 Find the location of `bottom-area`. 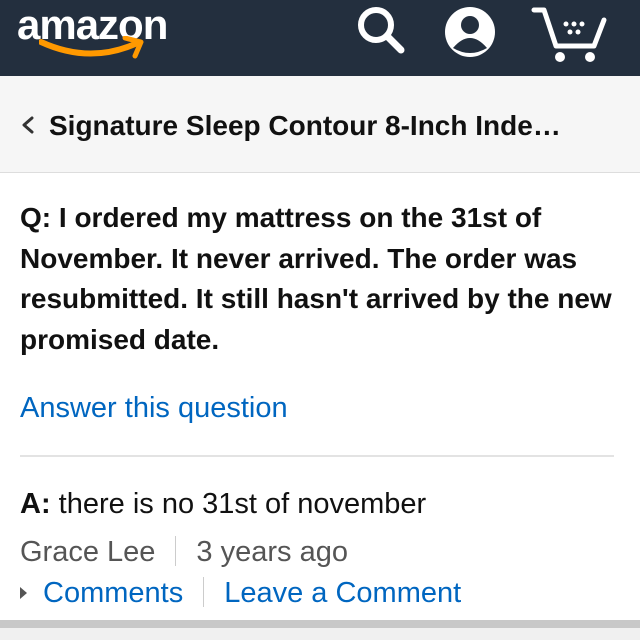

bottom-area is located at coordinates (320, 634).